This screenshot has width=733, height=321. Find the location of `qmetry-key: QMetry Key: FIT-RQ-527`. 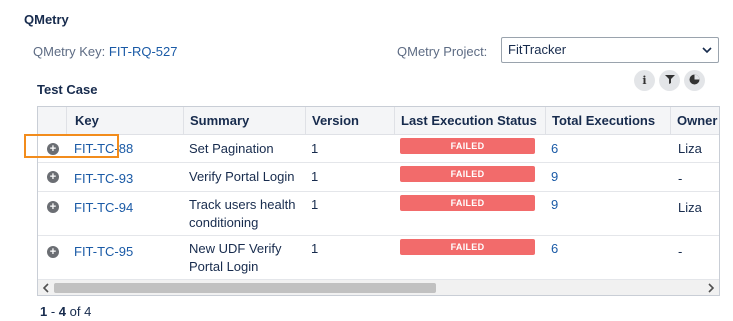

qmetry-key: QMetry Key: FIT-RQ-527 is located at coordinates (105, 51).